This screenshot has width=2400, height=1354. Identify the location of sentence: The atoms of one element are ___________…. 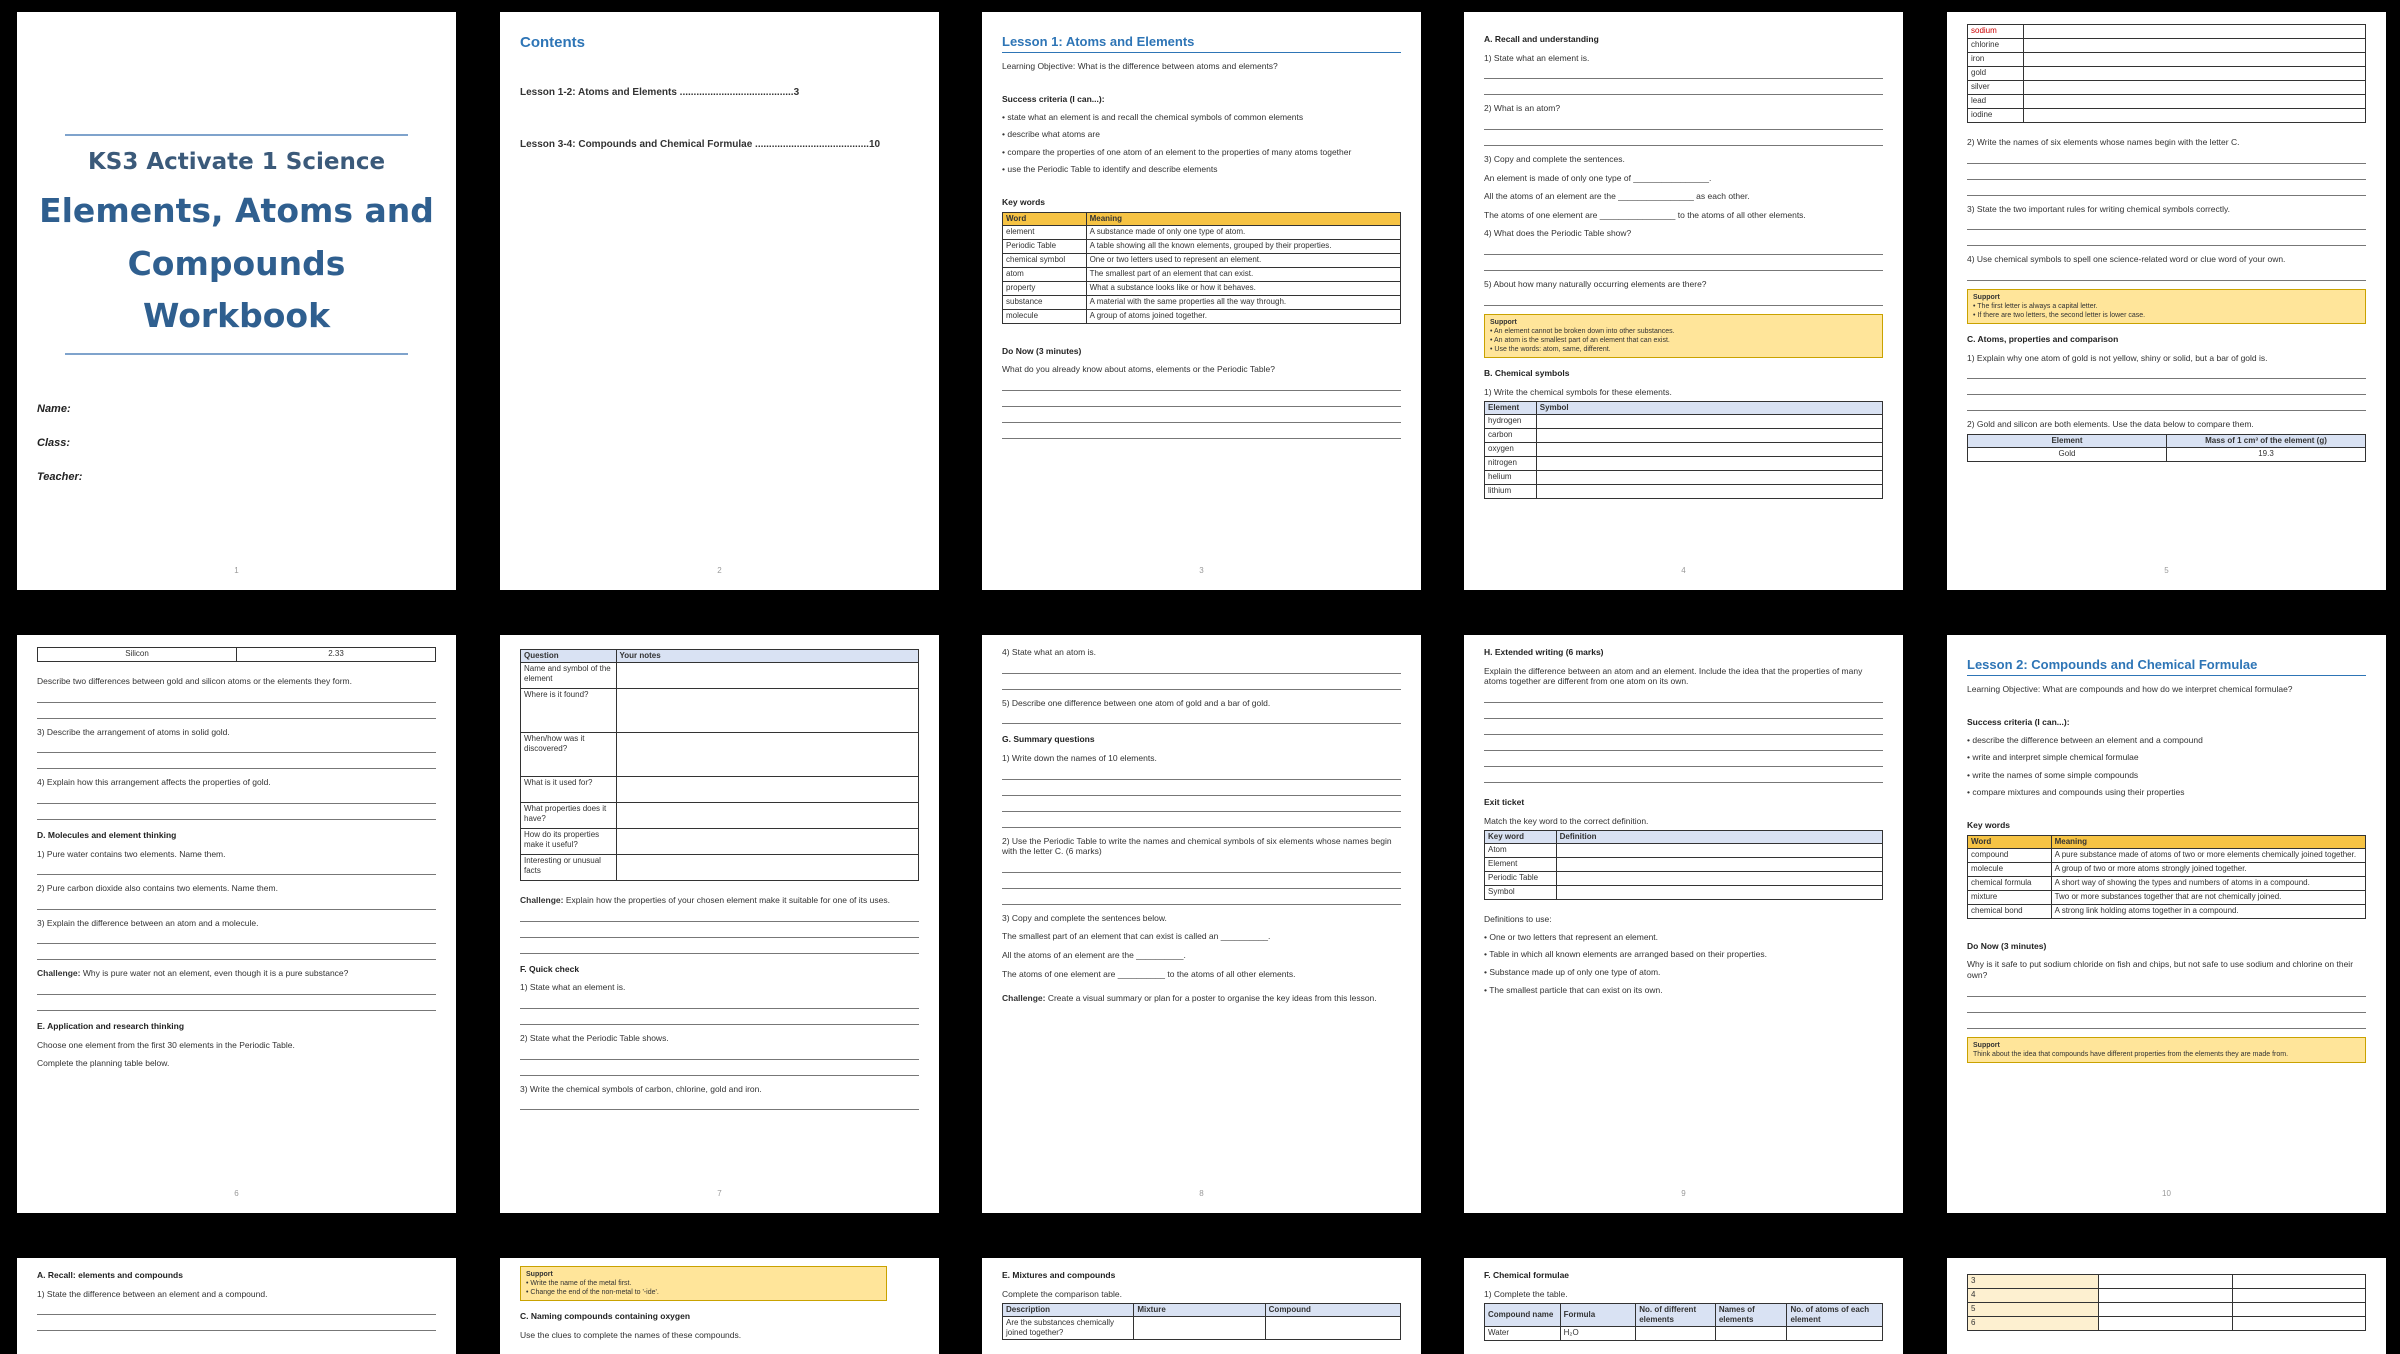
(1683, 215).